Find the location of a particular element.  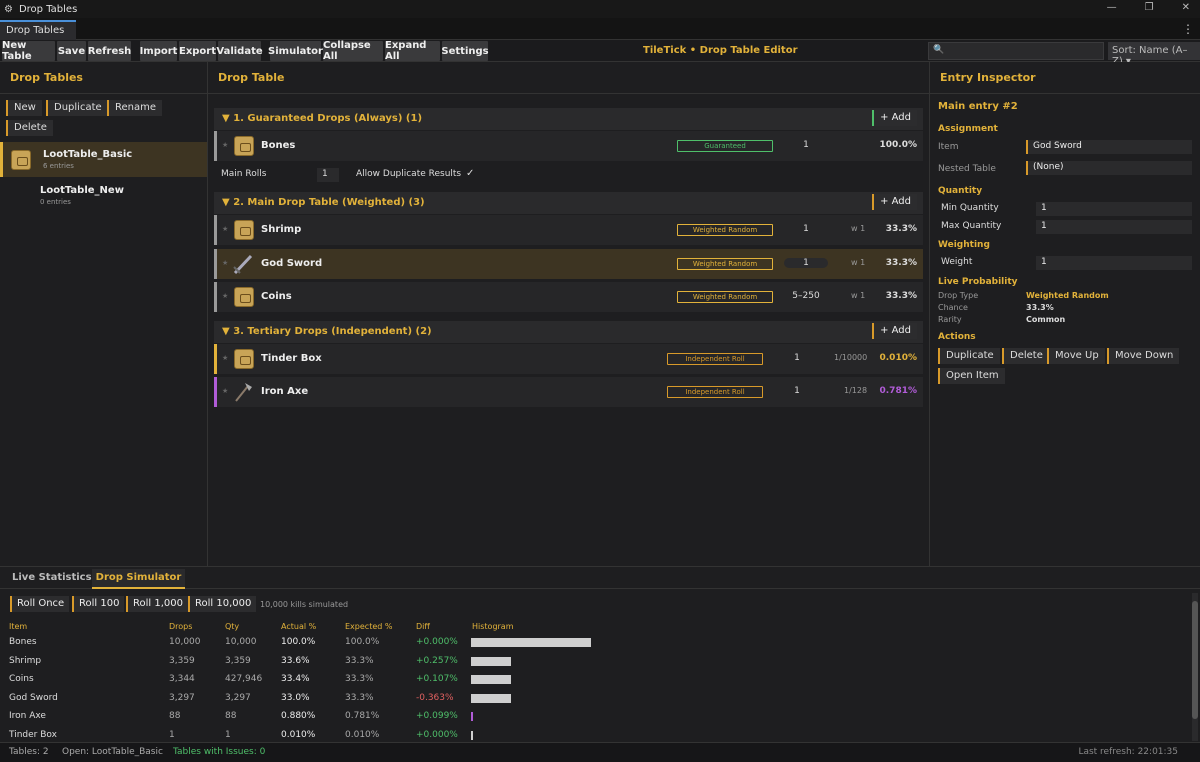

item-field: God Sword is located at coordinates (1109, 147).